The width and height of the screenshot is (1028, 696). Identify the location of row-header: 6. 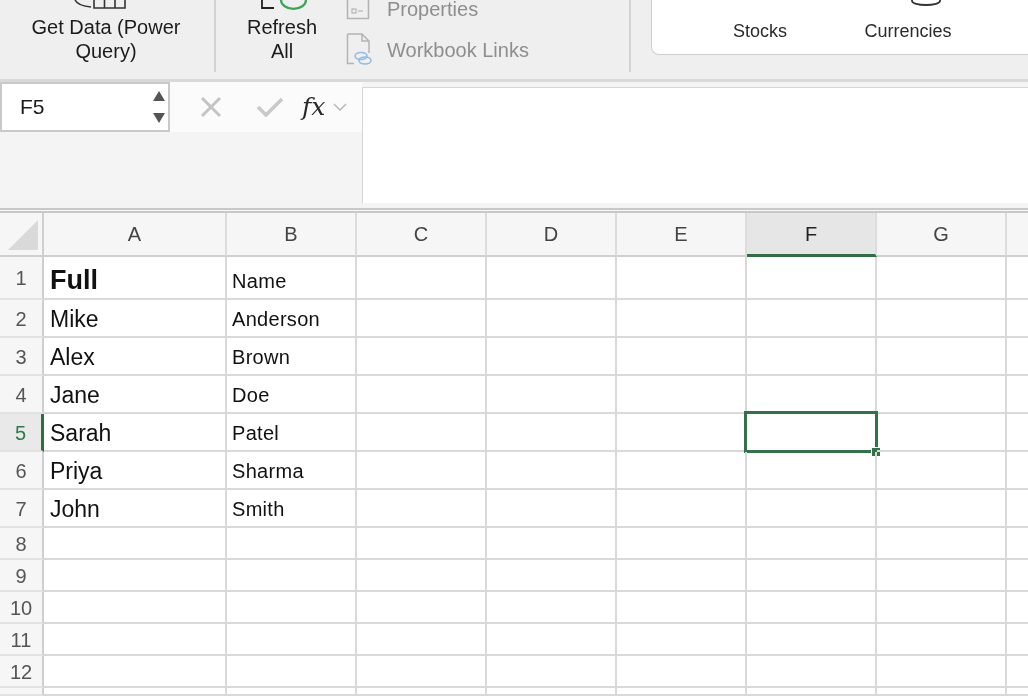
(22, 471).